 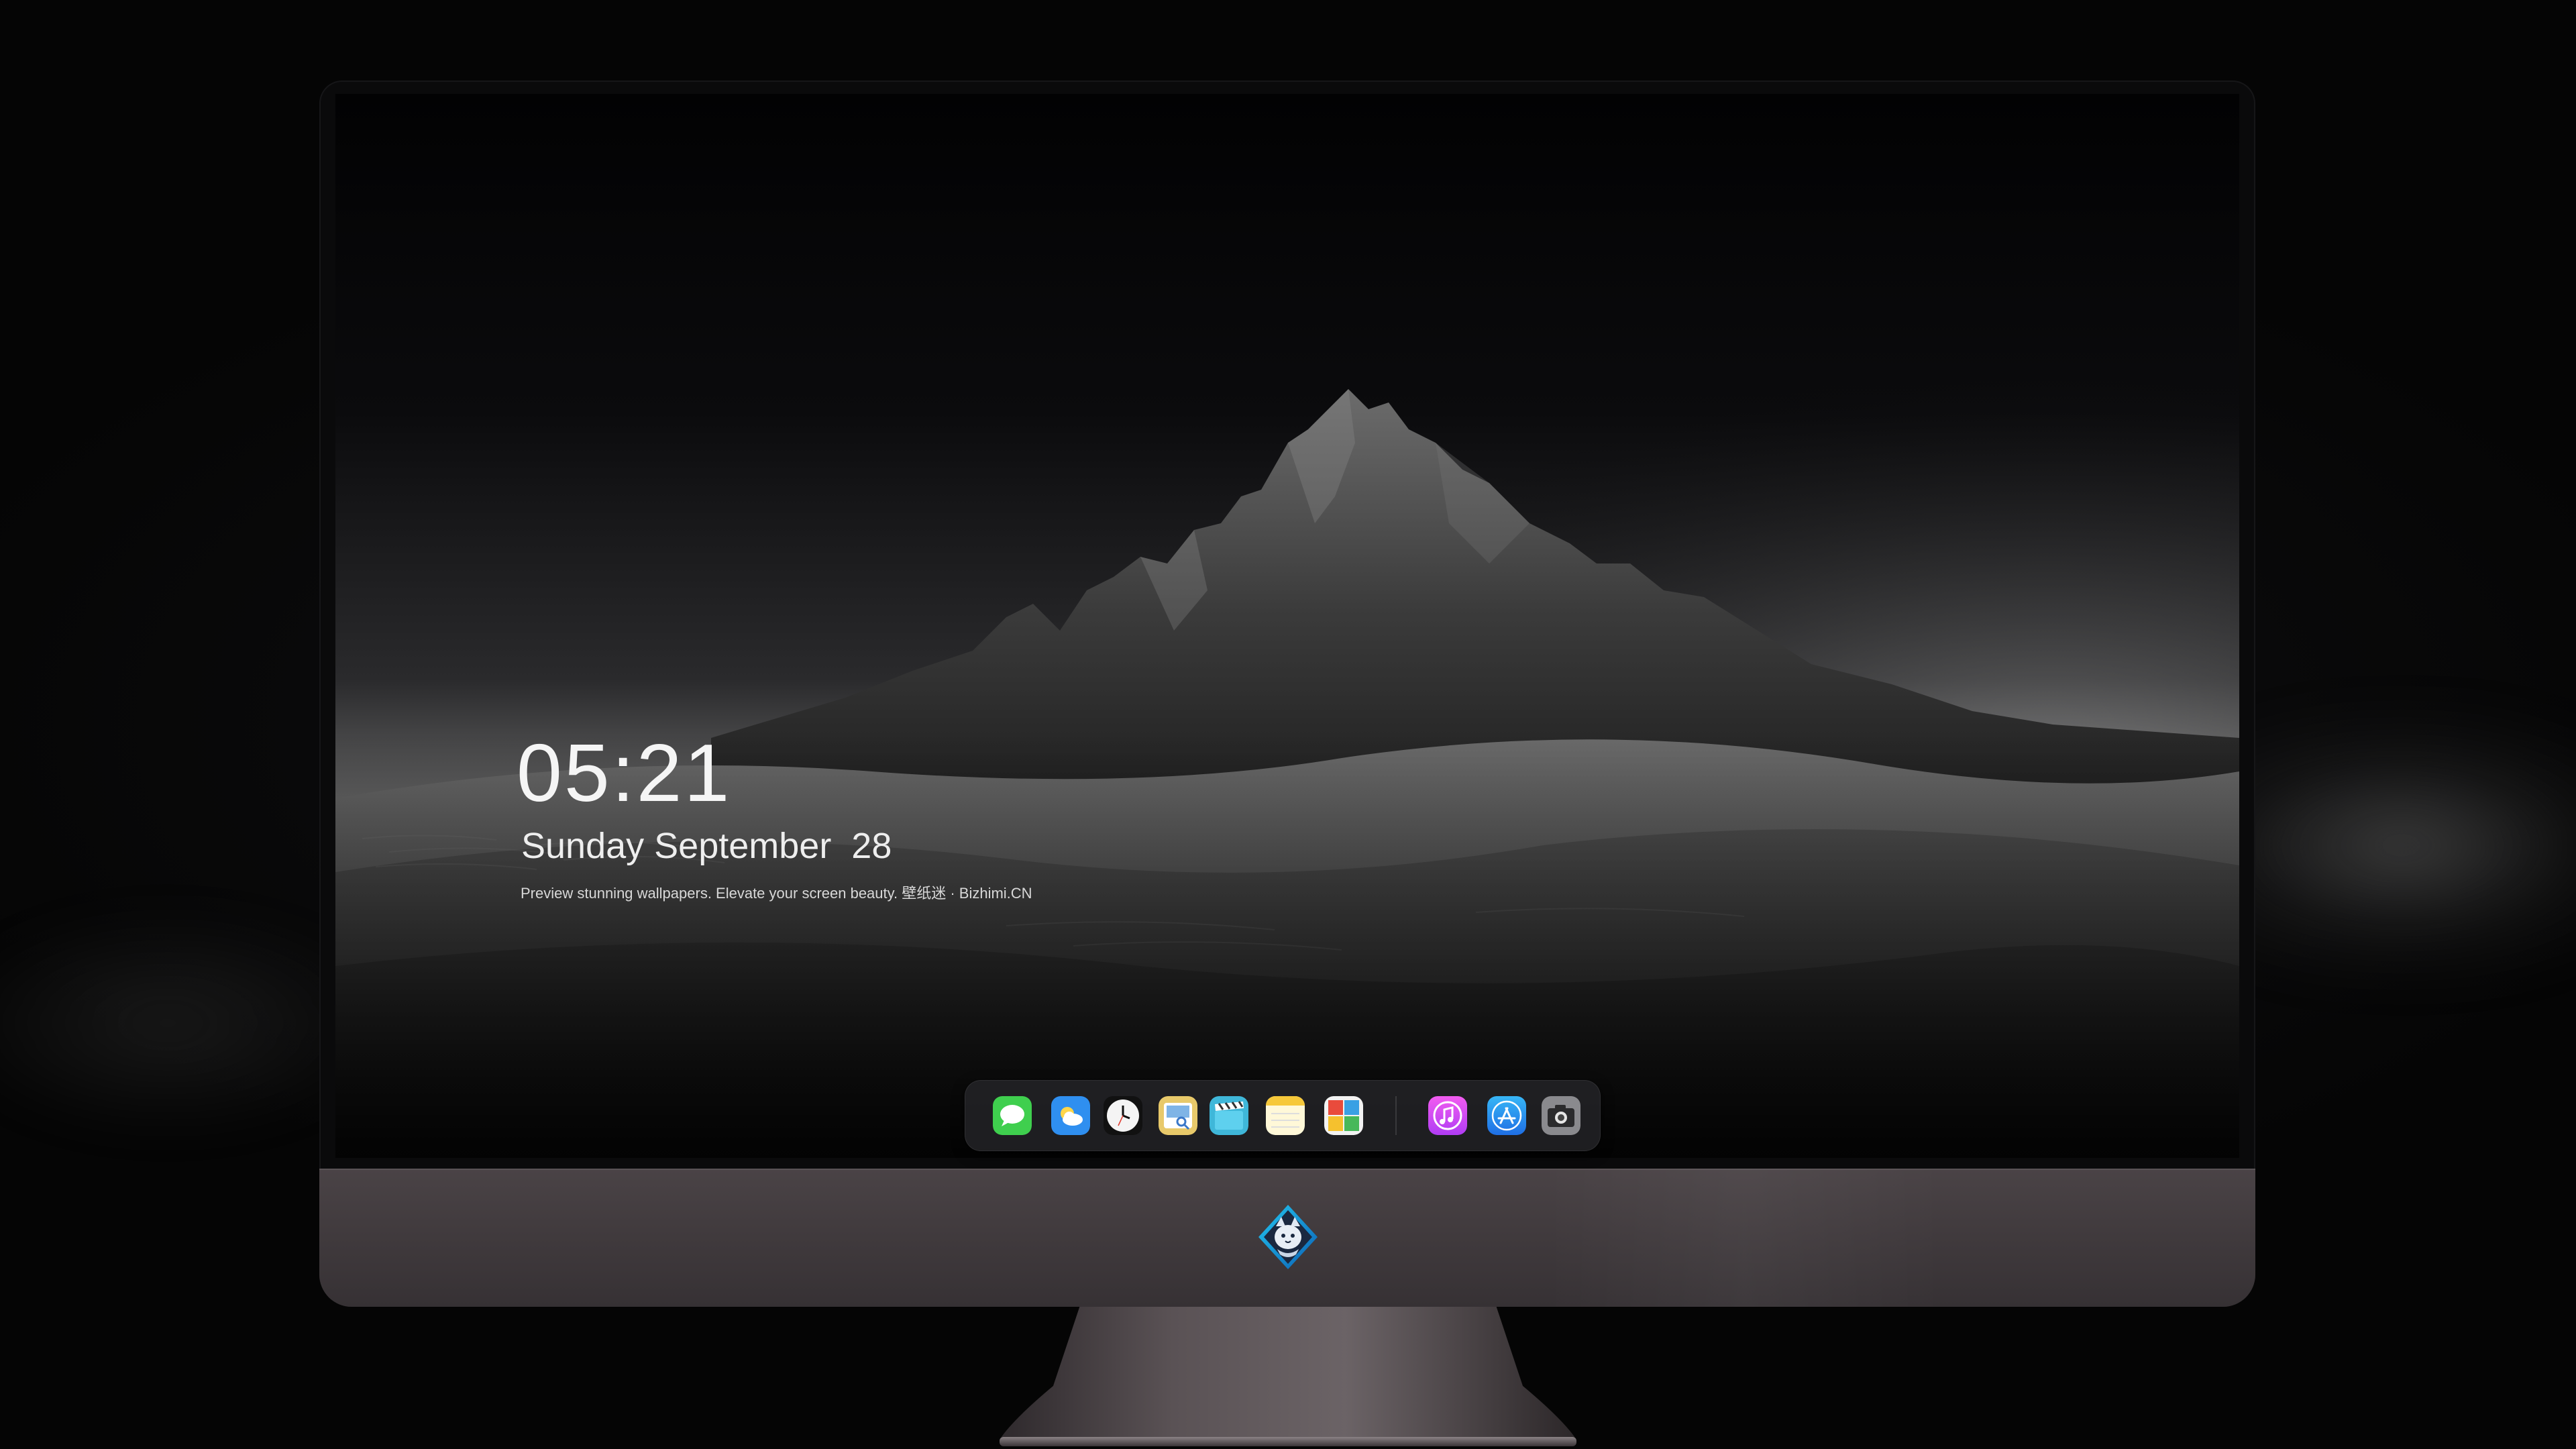 What do you see at coordinates (706, 846) in the screenshot?
I see `lock-screen-date: Sunday September 28` at bounding box center [706, 846].